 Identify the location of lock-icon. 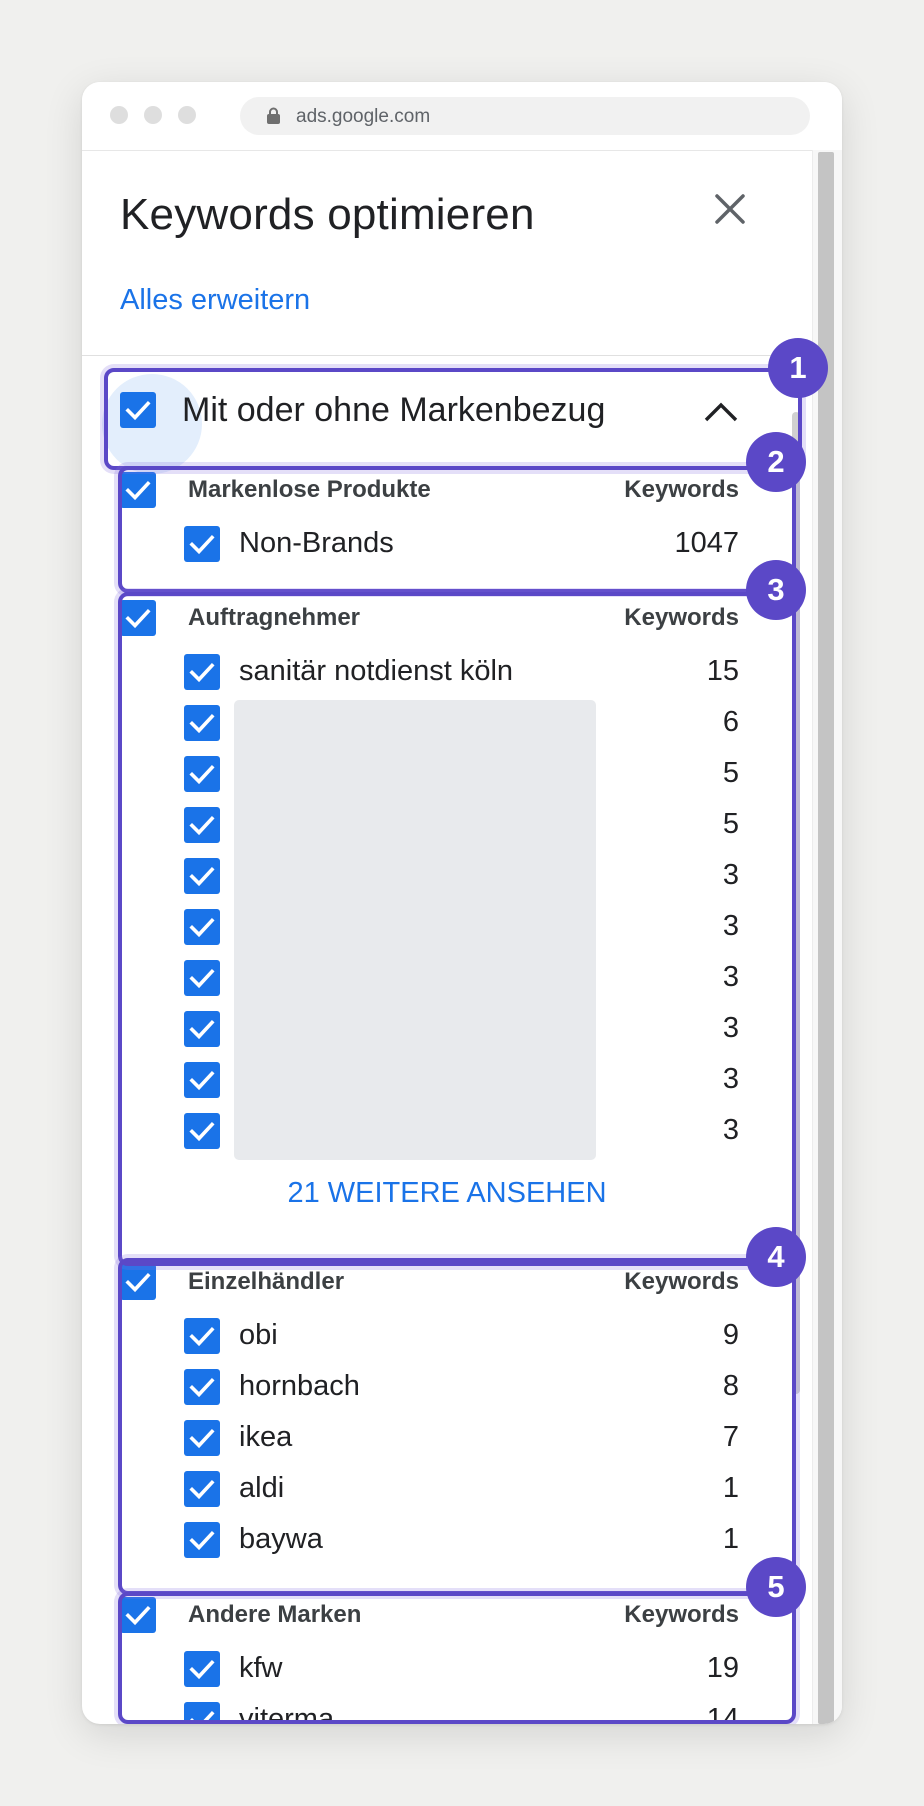
(273, 115).